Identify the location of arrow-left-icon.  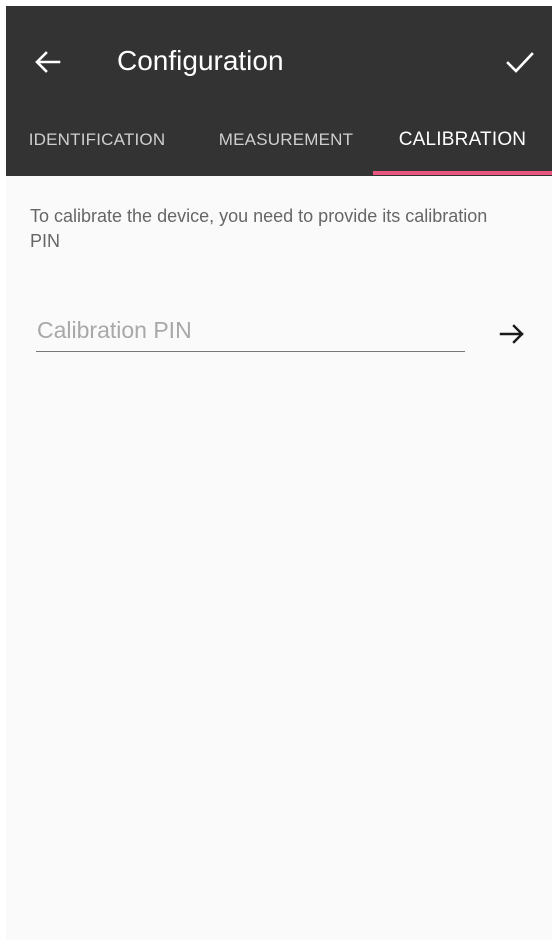
(48, 62).